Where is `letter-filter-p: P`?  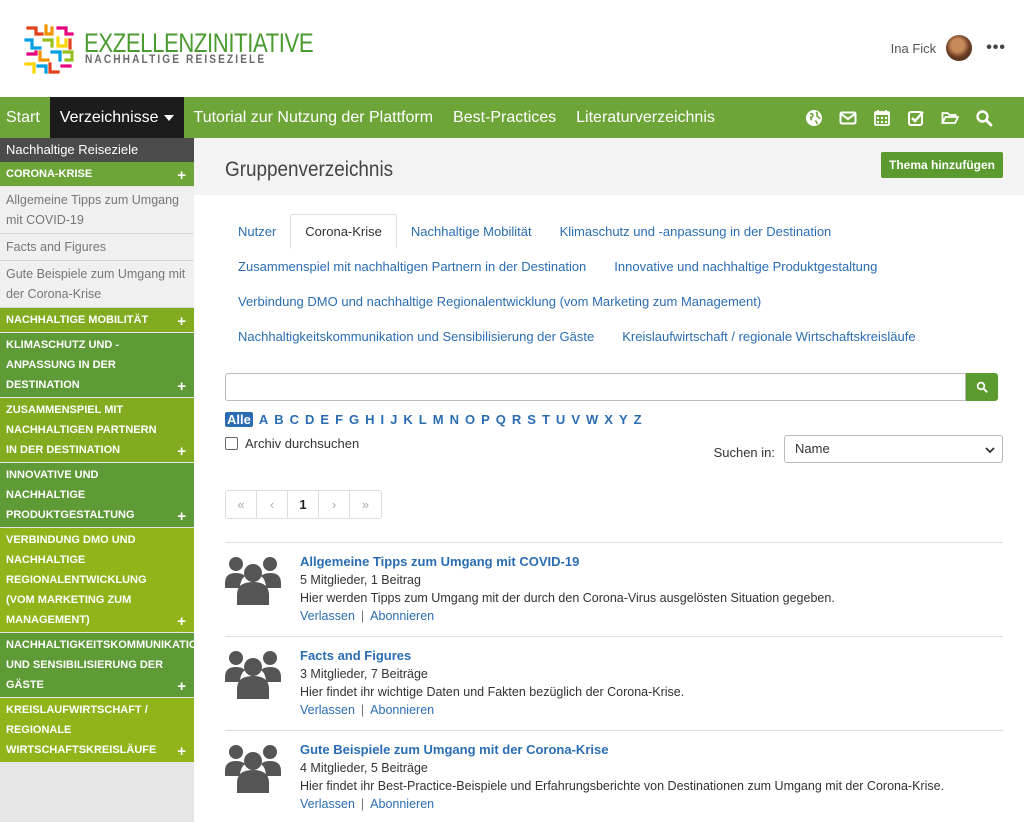 letter-filter-p: P is located at coordinates (485, 419).